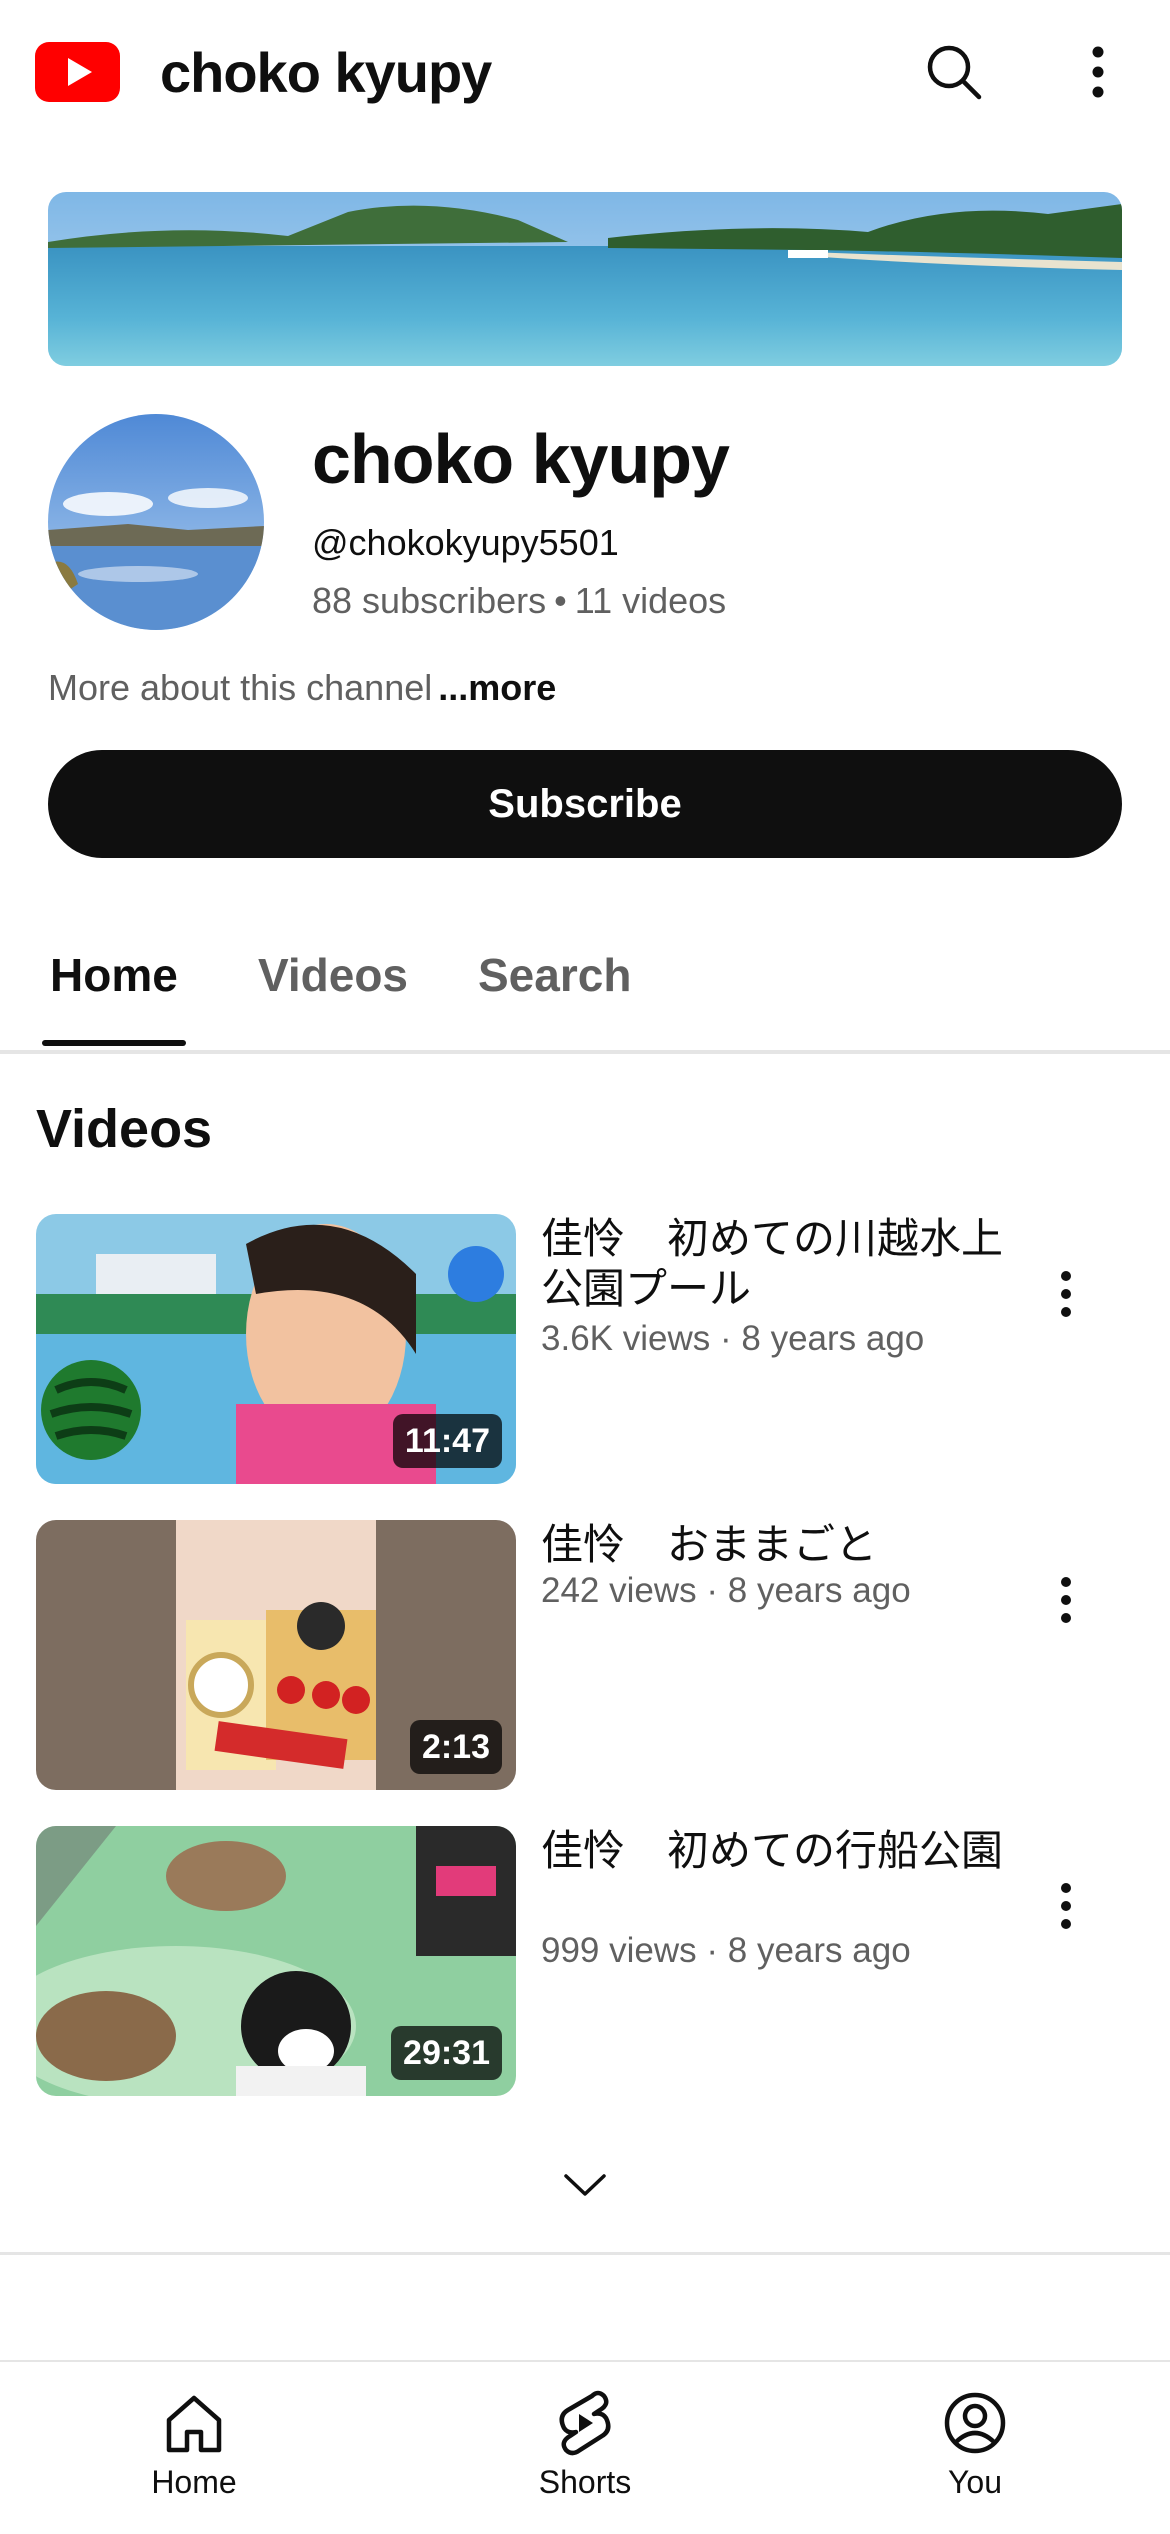  I want to click on list-divider, so click(585, 2253).